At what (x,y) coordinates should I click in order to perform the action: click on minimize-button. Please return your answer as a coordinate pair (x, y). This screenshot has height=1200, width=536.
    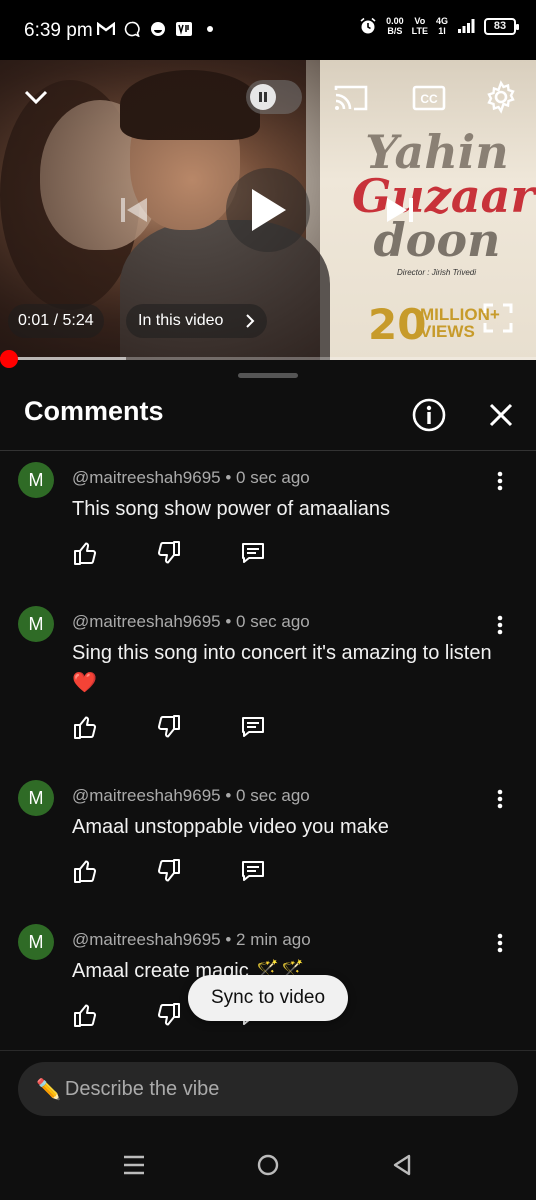
    Looking at the image, I should click on (36, 97).